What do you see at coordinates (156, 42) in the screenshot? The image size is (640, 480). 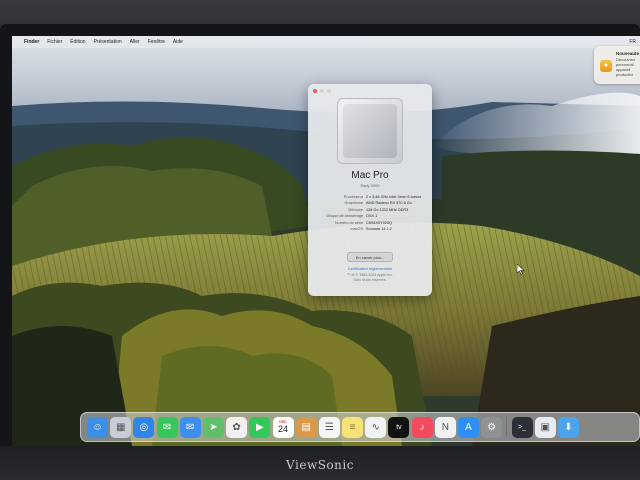 I see `menu-fenetre: Fenêtre` at bounding box center [156, 42].